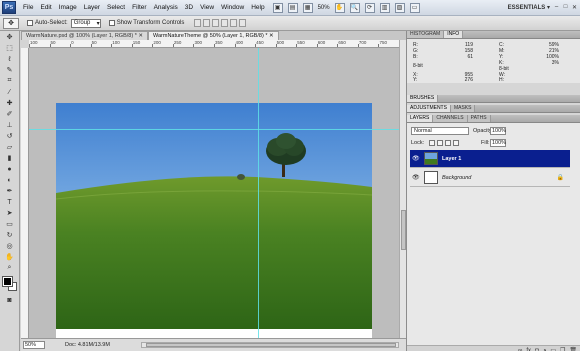  Describe the element at coordinates (11, 23) in the screenshot. I see `move-tool-preset-icon: ✥` at that location.